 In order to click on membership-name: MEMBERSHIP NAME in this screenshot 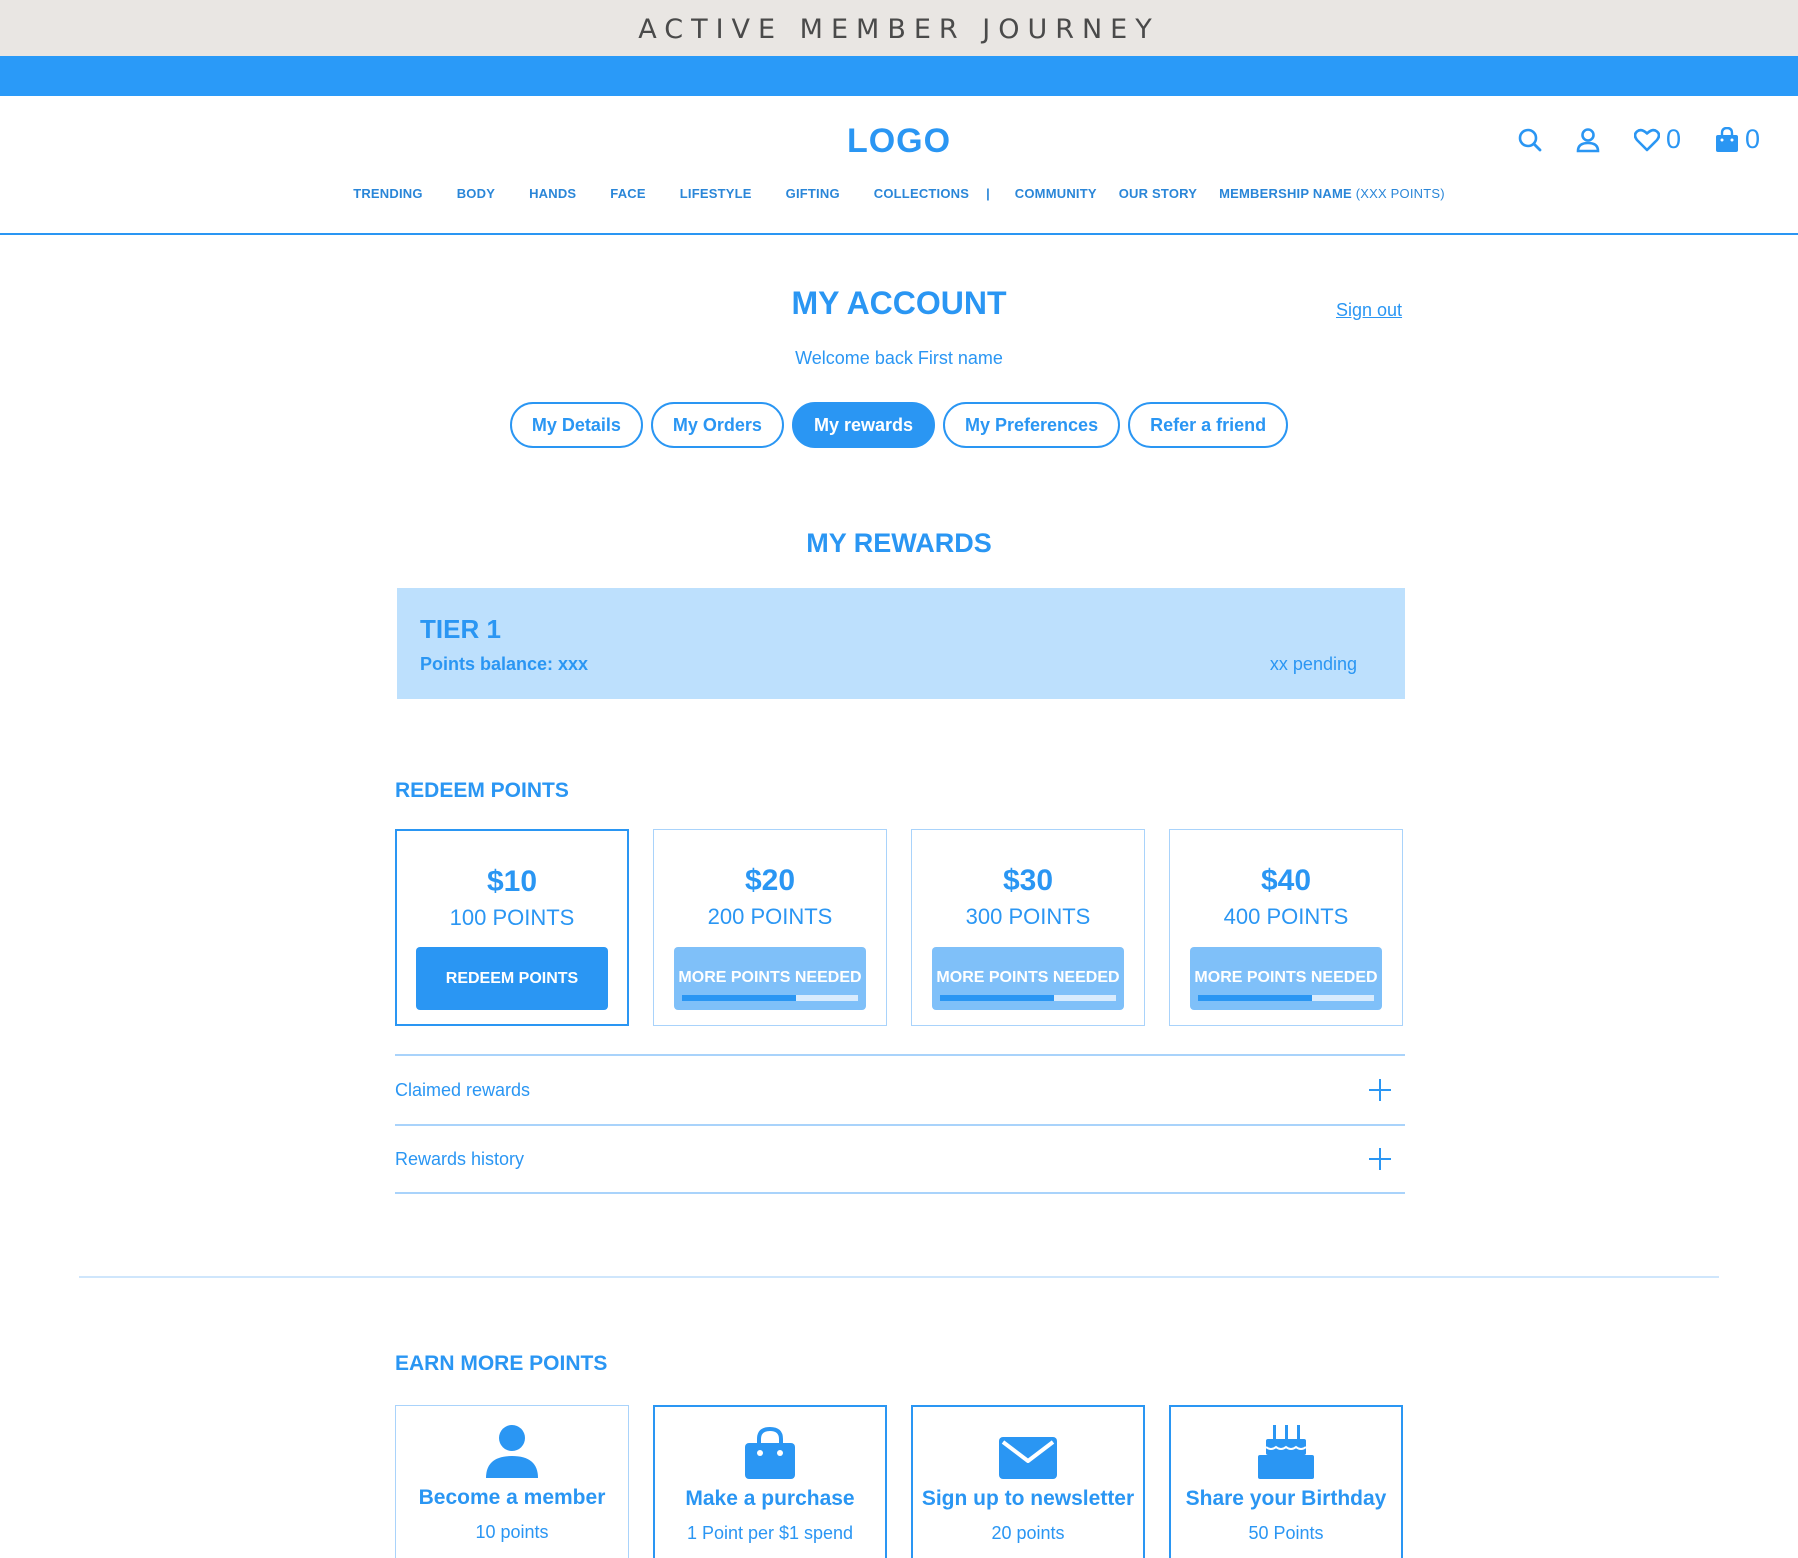, I will do `click(1285, 193)`.